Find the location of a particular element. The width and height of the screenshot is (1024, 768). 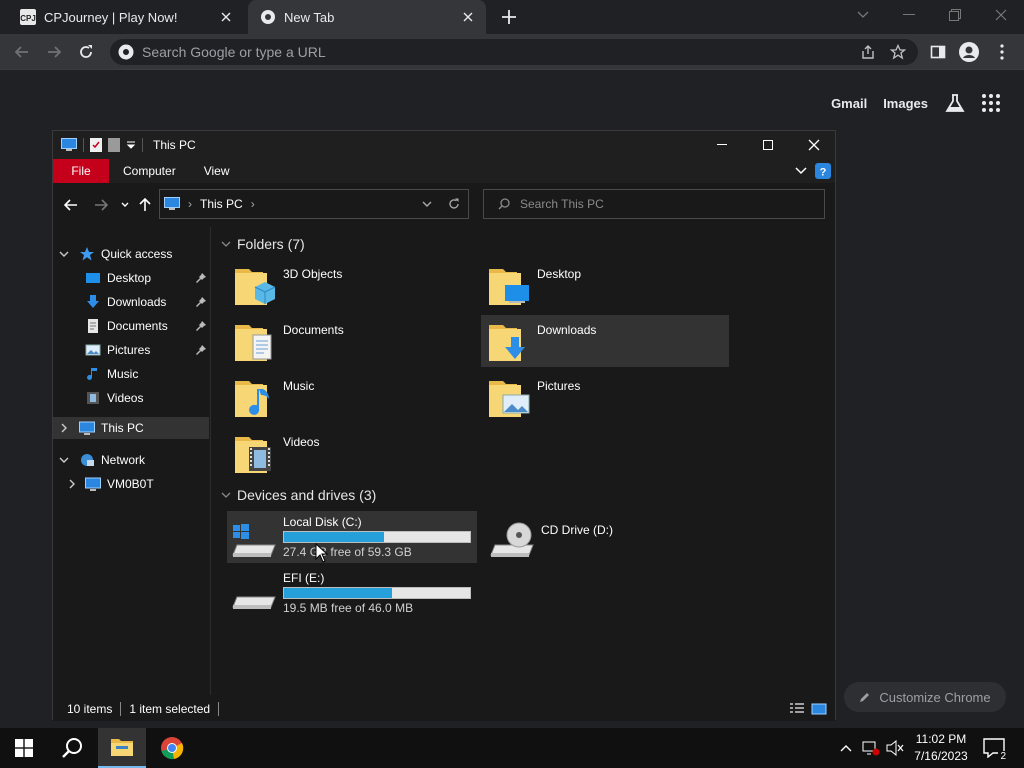

item-count: 10 items is located at coordinates (90, 709).